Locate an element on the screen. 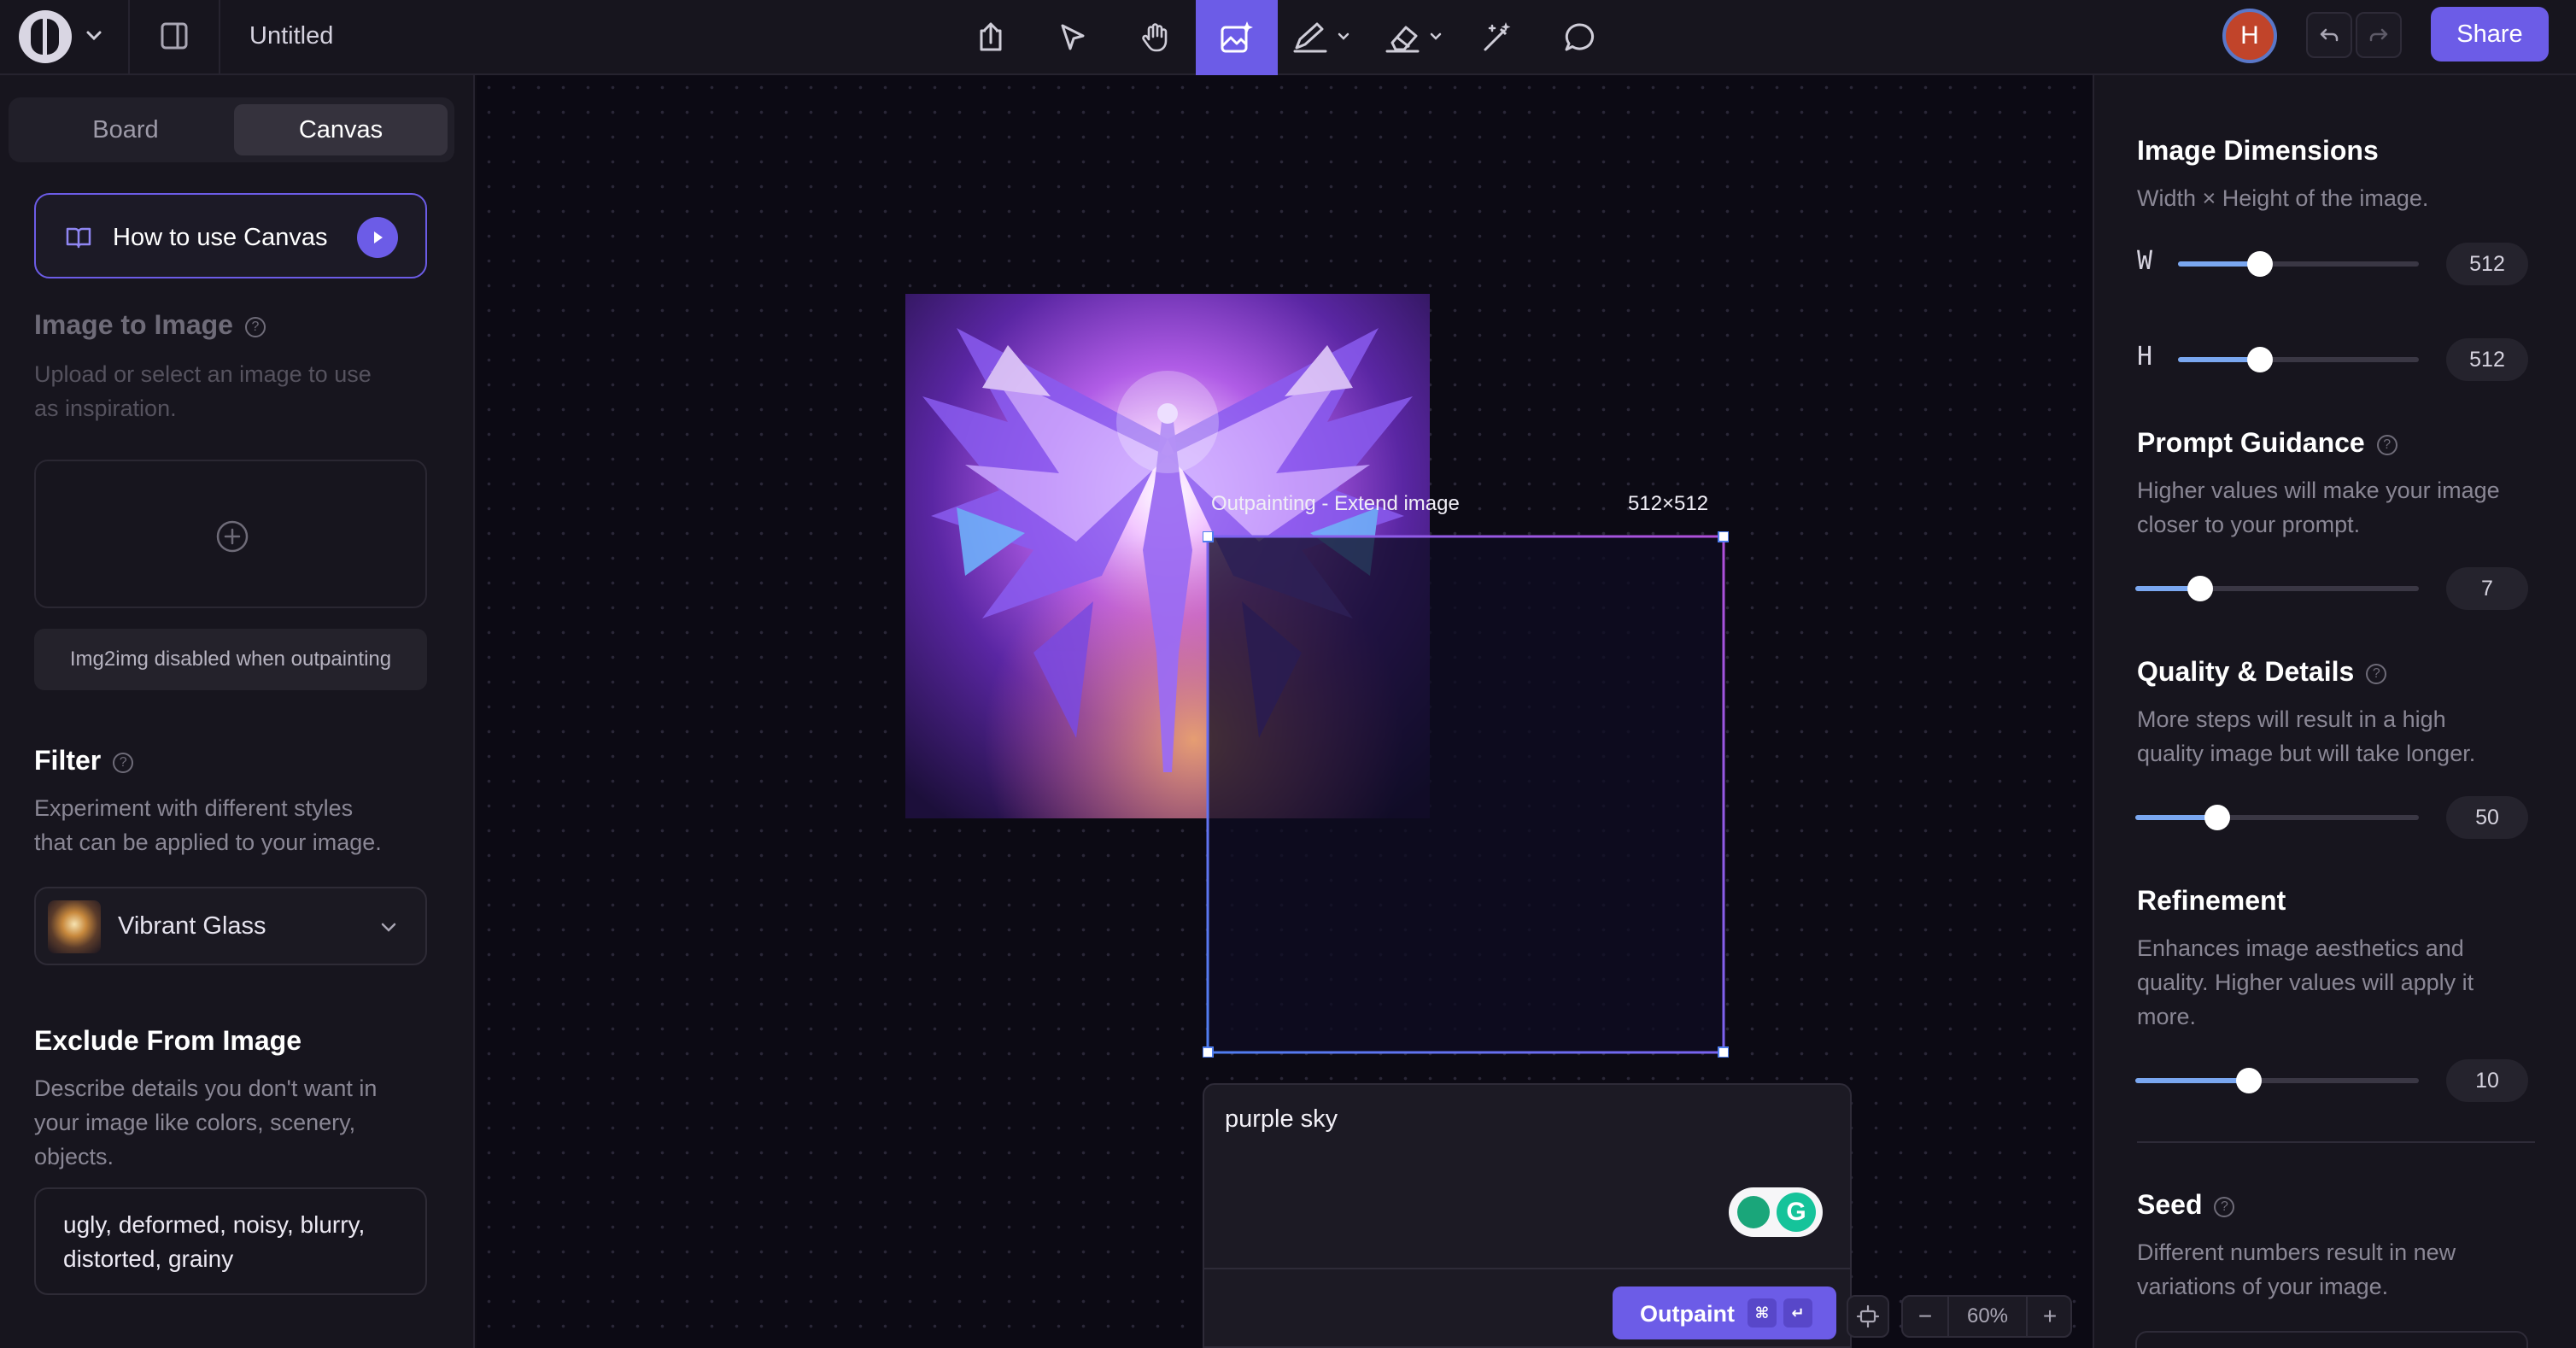 Image resolution: width=2576 pixels, height=1348 pixels. filter-dropdown: Vibrant Glass is located at coordinates (230, 926).